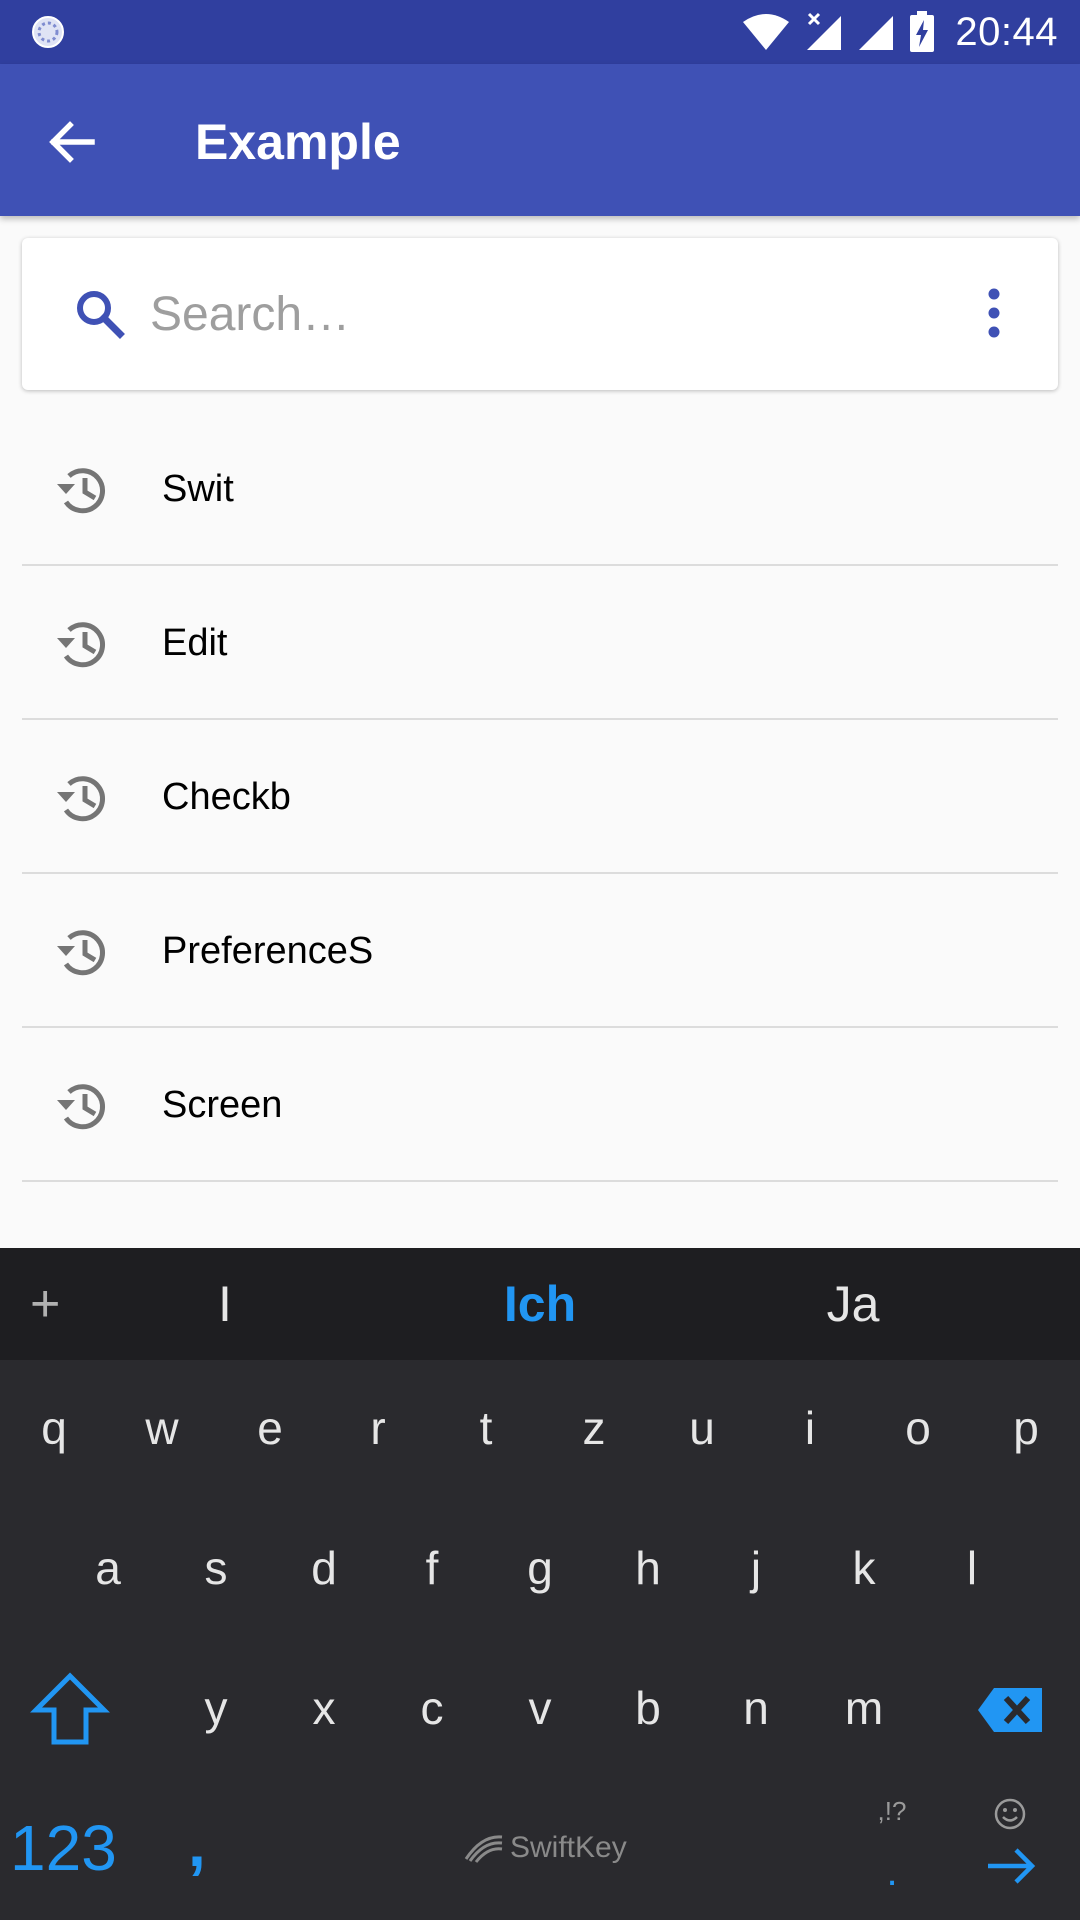 The image size is (1080, 1920). Describe the element at coordinates (864, 1568) in the screenshot. I see `key-k: k` at that location.